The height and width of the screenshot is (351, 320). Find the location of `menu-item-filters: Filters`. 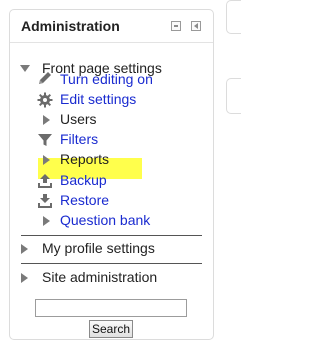

menu-item-filters: Filters is located at coordinates (117, 140).